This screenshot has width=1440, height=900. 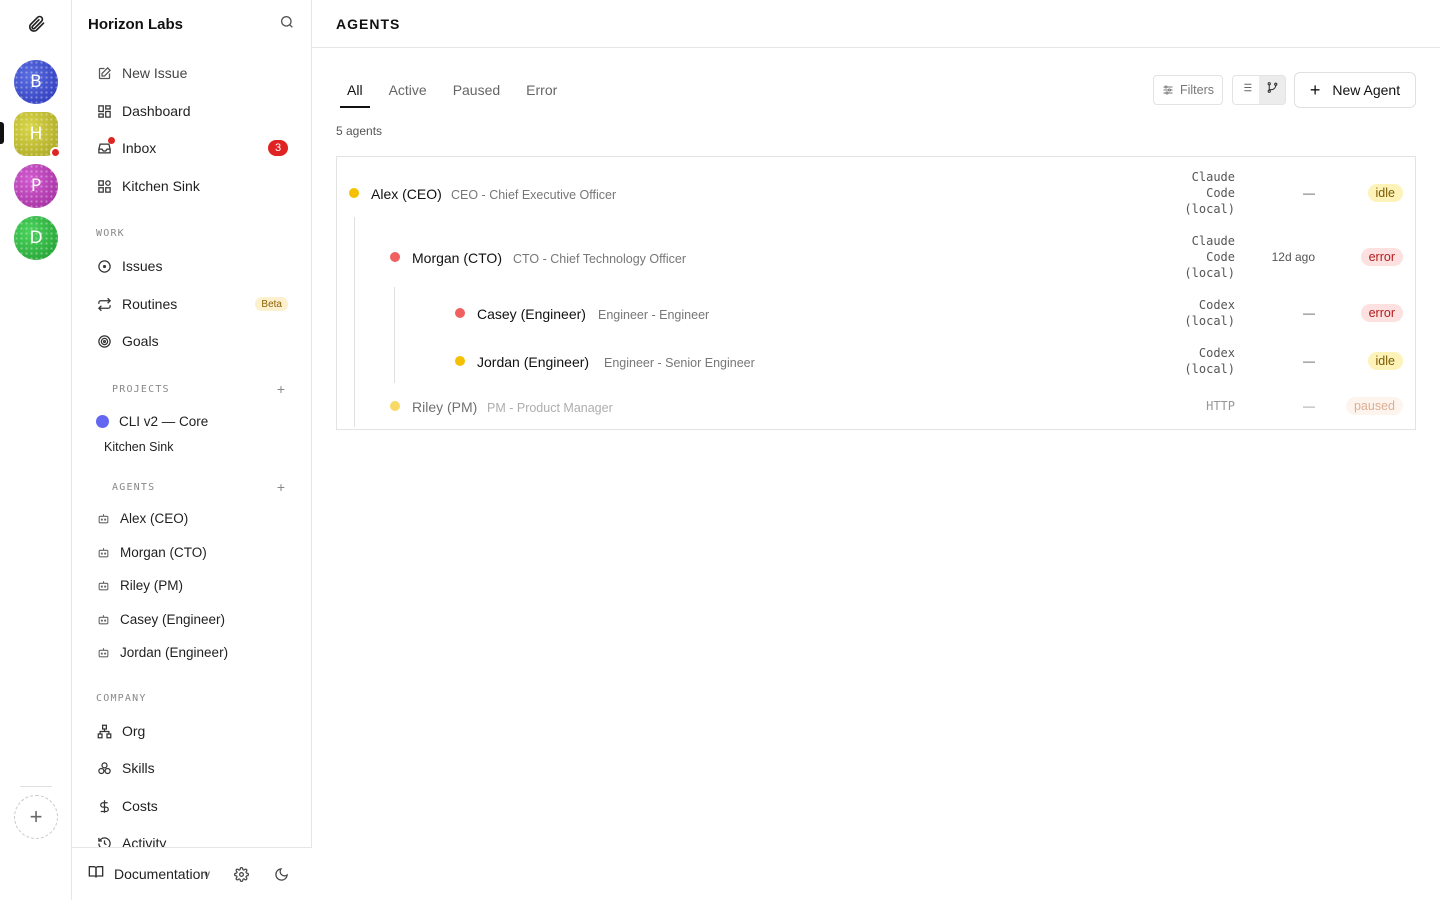 What do you see at coordinates (102, 421) in the screenshot?
I see `project-color-dot` at bounding box center [102, 421].